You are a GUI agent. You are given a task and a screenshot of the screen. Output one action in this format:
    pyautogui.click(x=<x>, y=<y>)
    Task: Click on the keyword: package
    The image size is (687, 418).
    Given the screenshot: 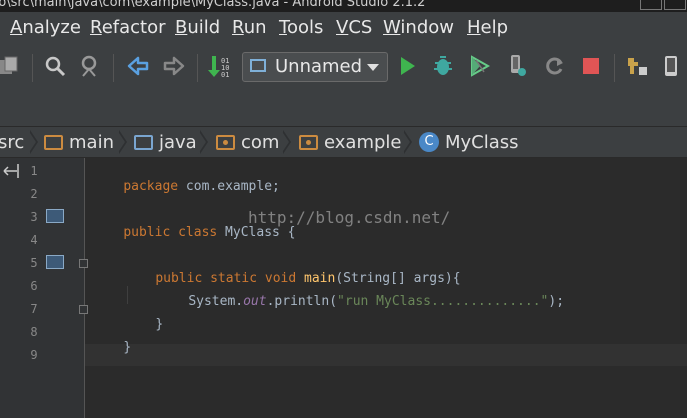 What is the action you would take?
    pyautogui.click(x=151, y=186)
    